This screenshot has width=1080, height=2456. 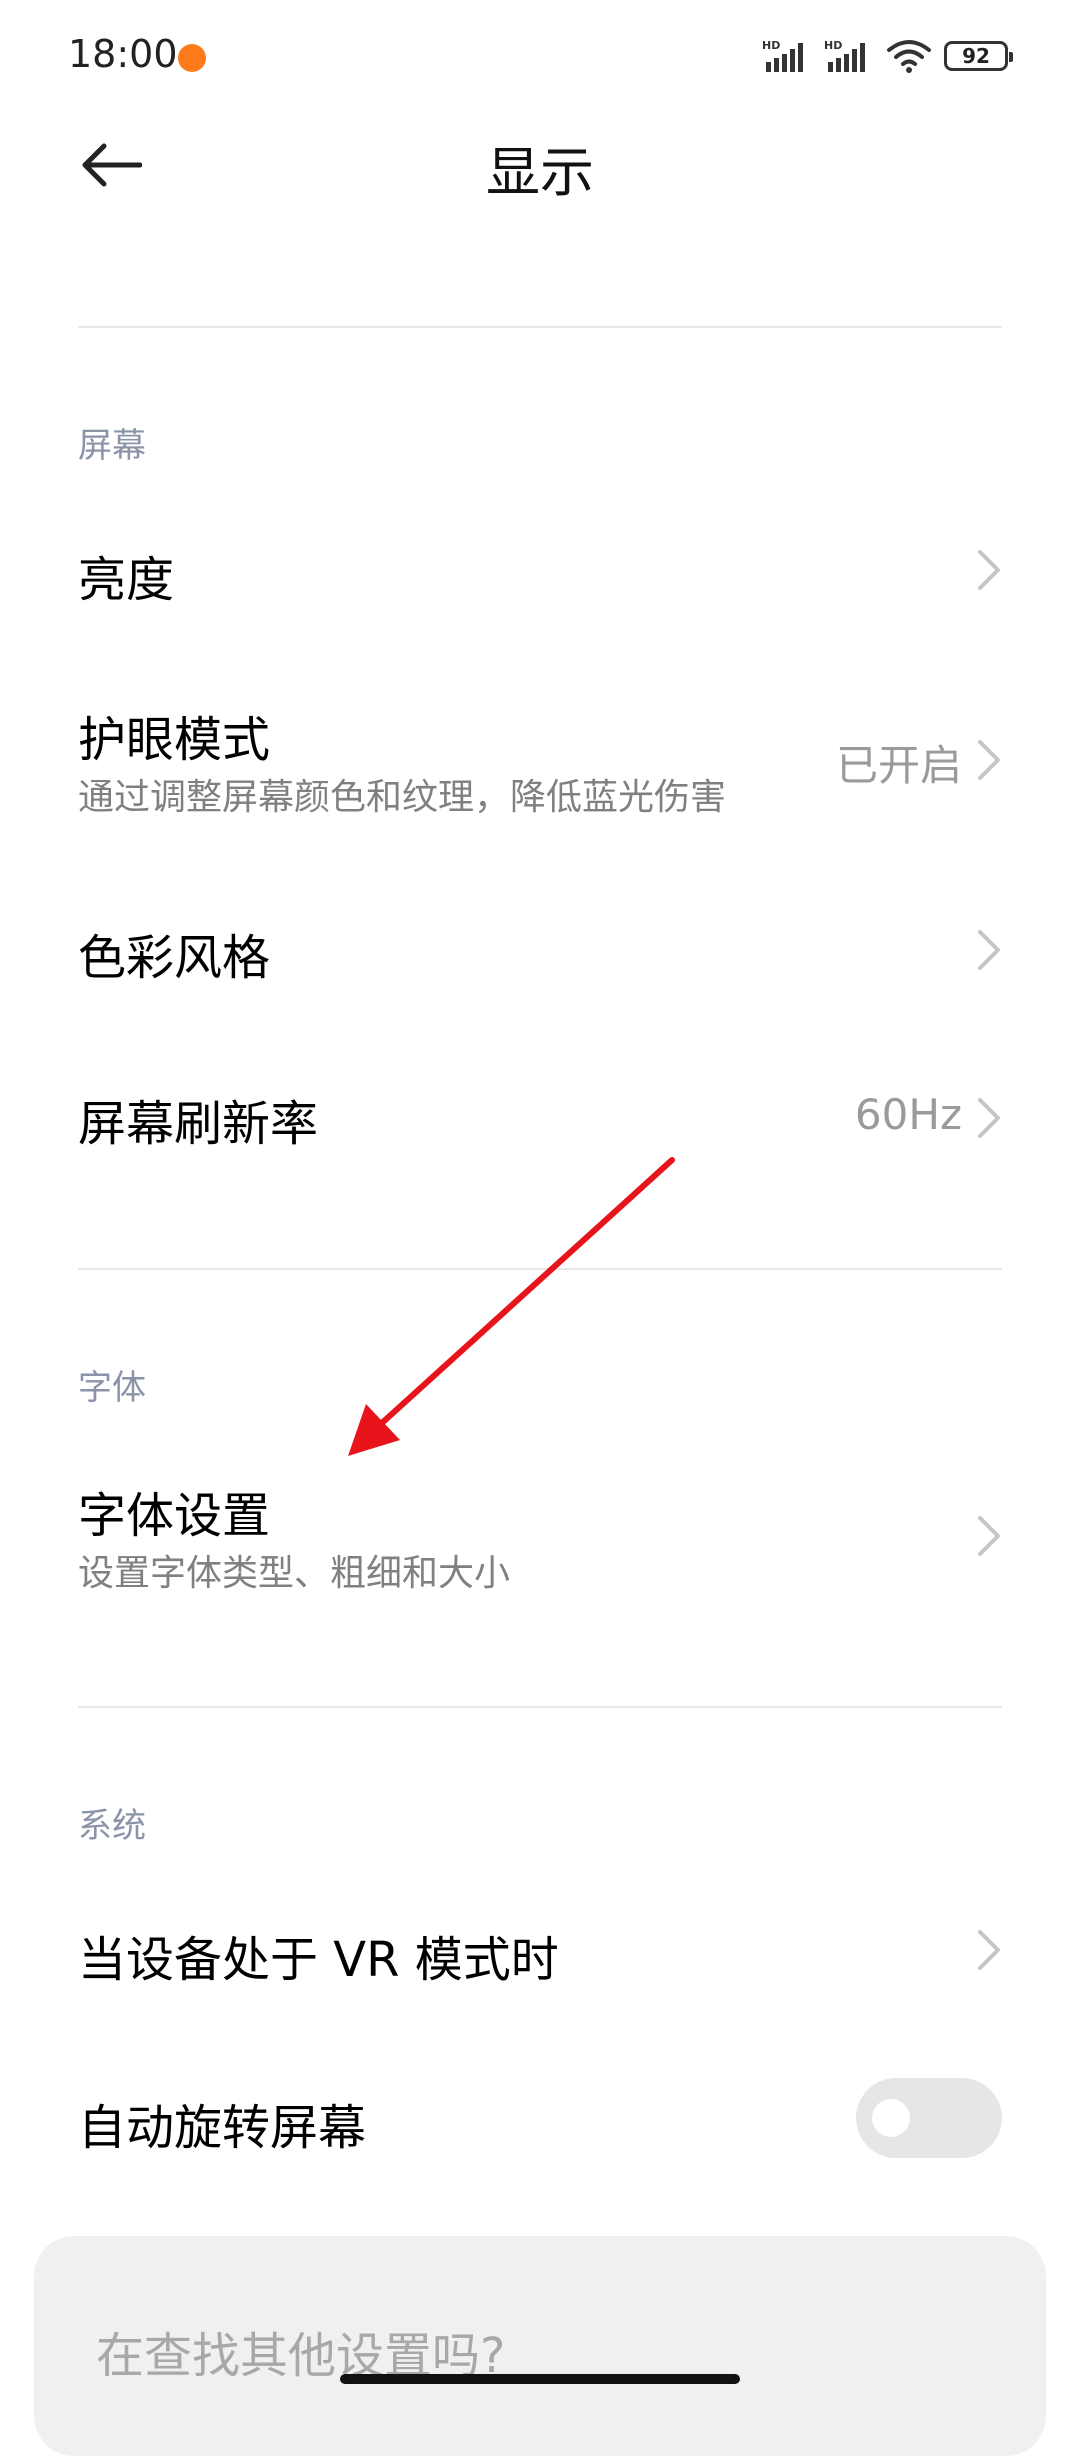 I want to click on vr-mode-row: 当设备处于 VR 模式时, so click(x=540, y=1950).